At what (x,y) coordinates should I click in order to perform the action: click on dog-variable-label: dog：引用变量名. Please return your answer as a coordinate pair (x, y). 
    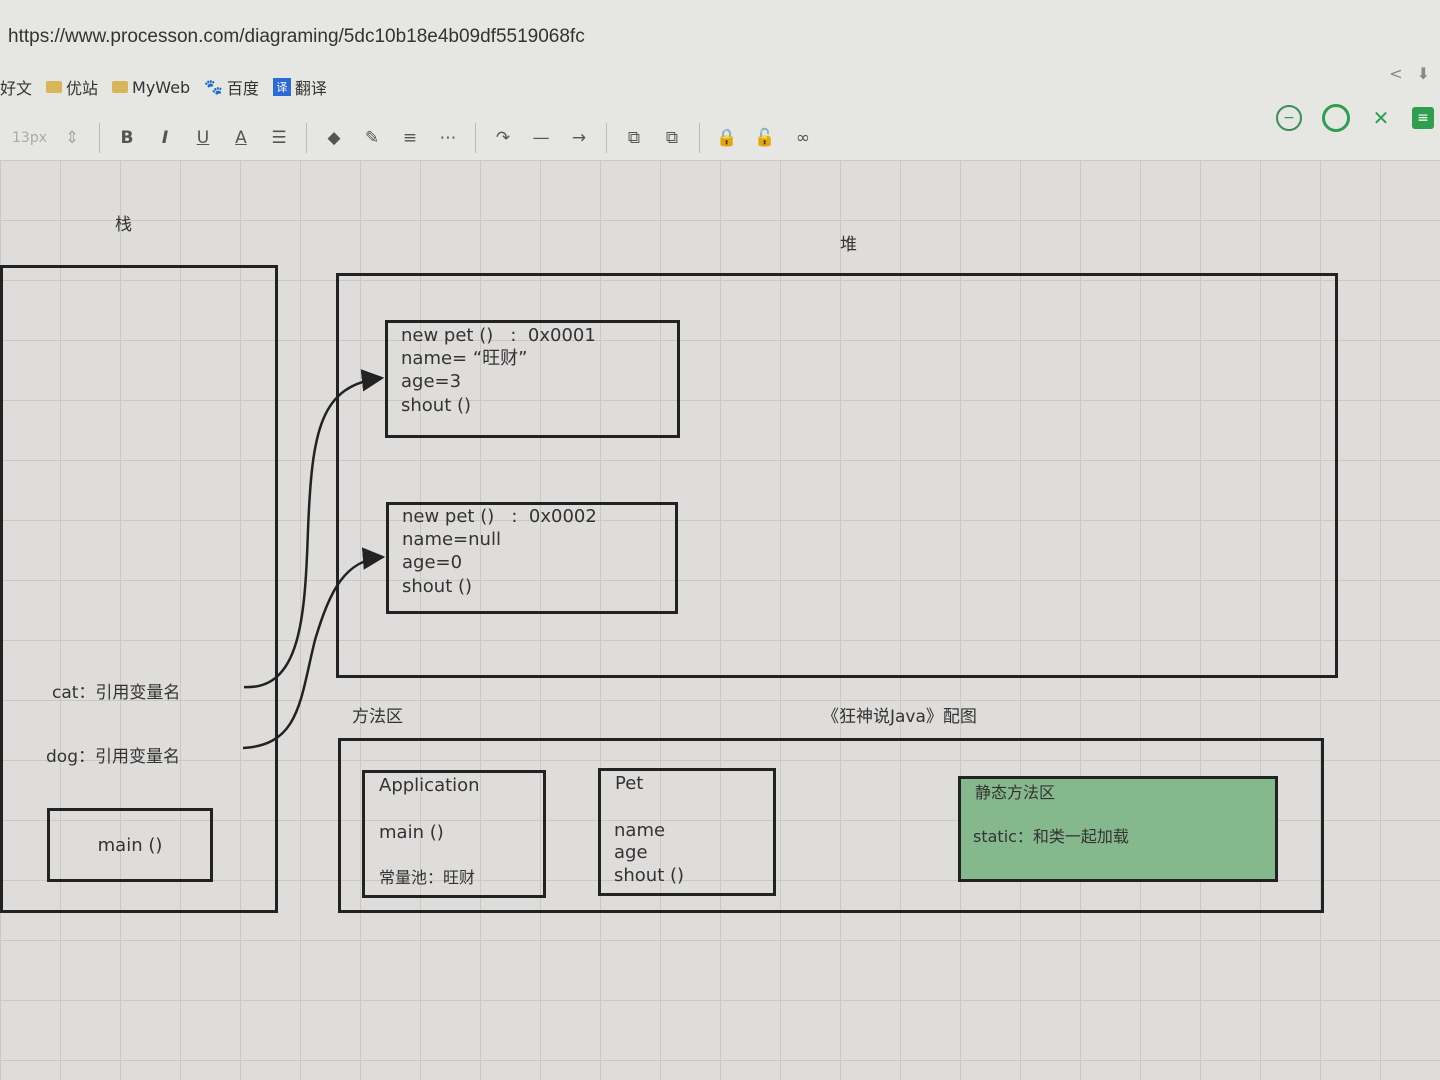
    Looking at the image, I should click on (113, 757).